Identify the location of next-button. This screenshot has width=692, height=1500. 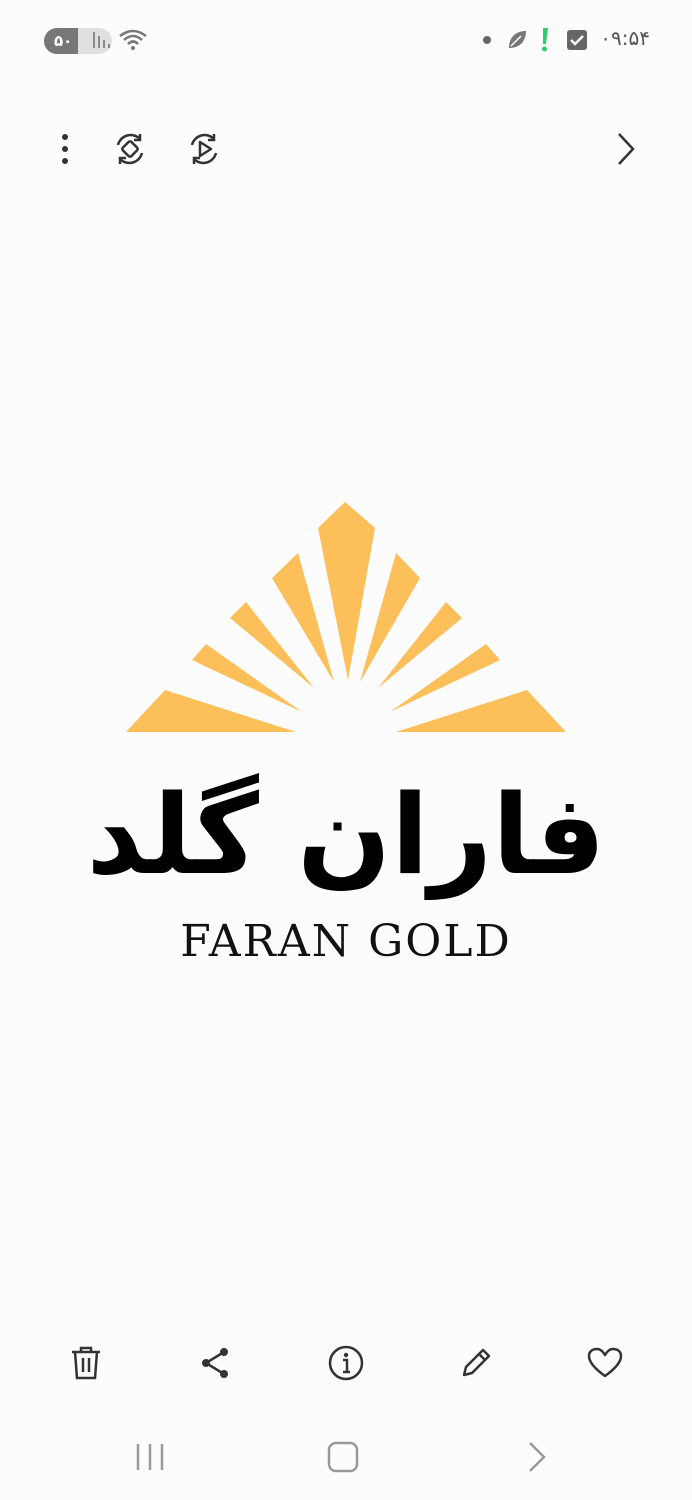
(626, 149).